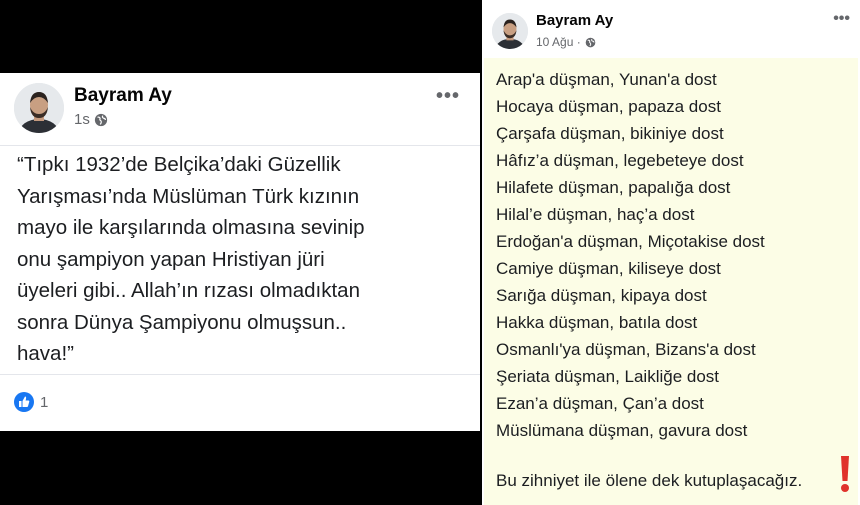 This screenshot has height=505, width=860. What do you see at coordinates (622, 430) in the screenshot?
I see `poem-line: Müslümana düşman, gavura dost` at bounding box center [622, 430].